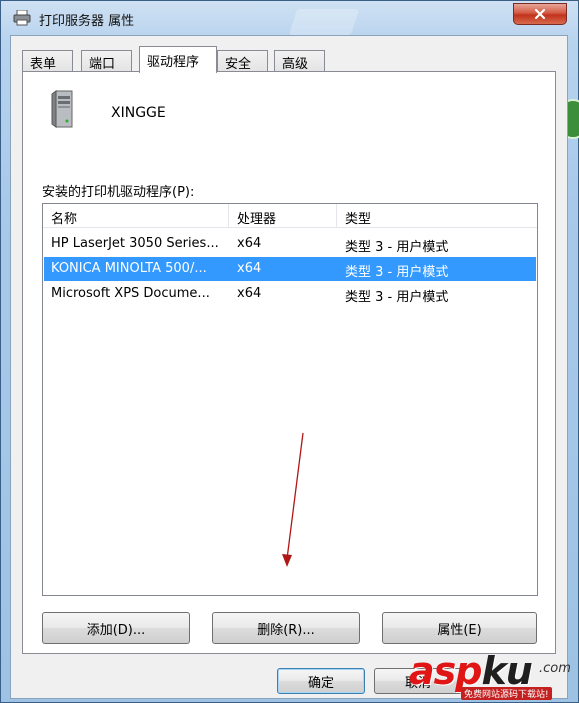 The height and width of the screenshot is (703, 579). I want to click on watermark-tagline: 免费网站源码下载站!, so click(506, 693).